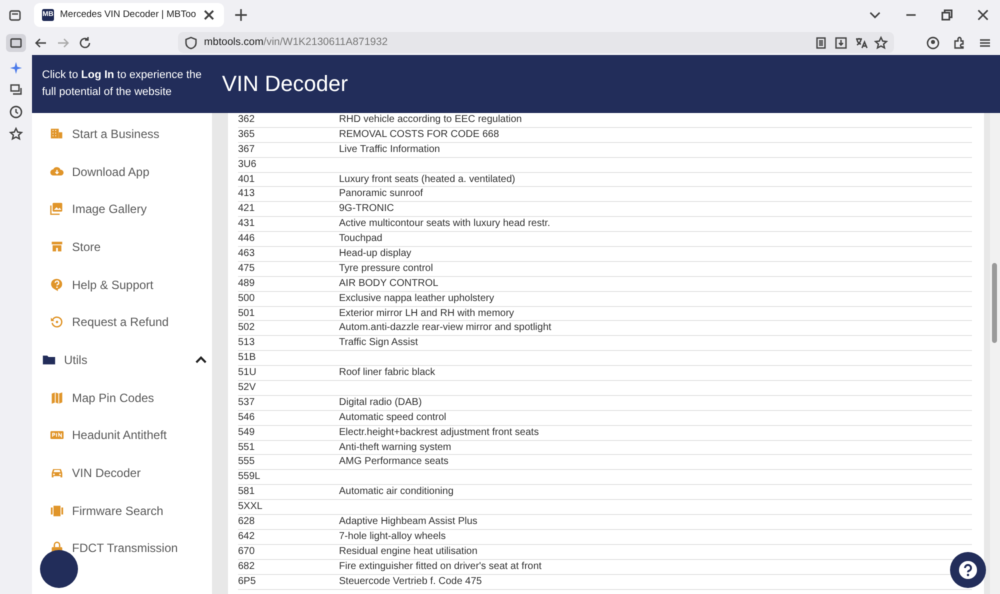 The image size is (1000, 594). What do you see at coordinates (122, 435) in the screenshot?
I see `nav-link: Headunit Antitheft` at bounding box center [122, 435].